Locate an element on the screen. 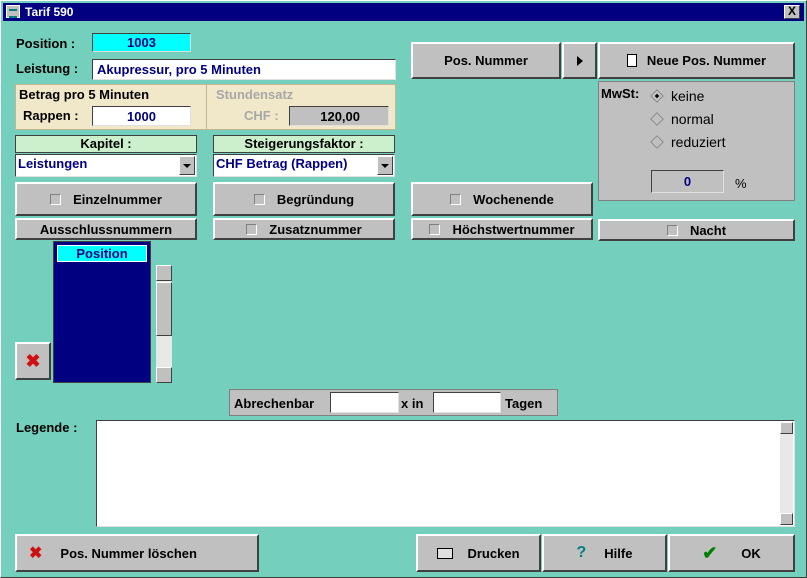  percent-sign: % is located at coordinates (741, 183).